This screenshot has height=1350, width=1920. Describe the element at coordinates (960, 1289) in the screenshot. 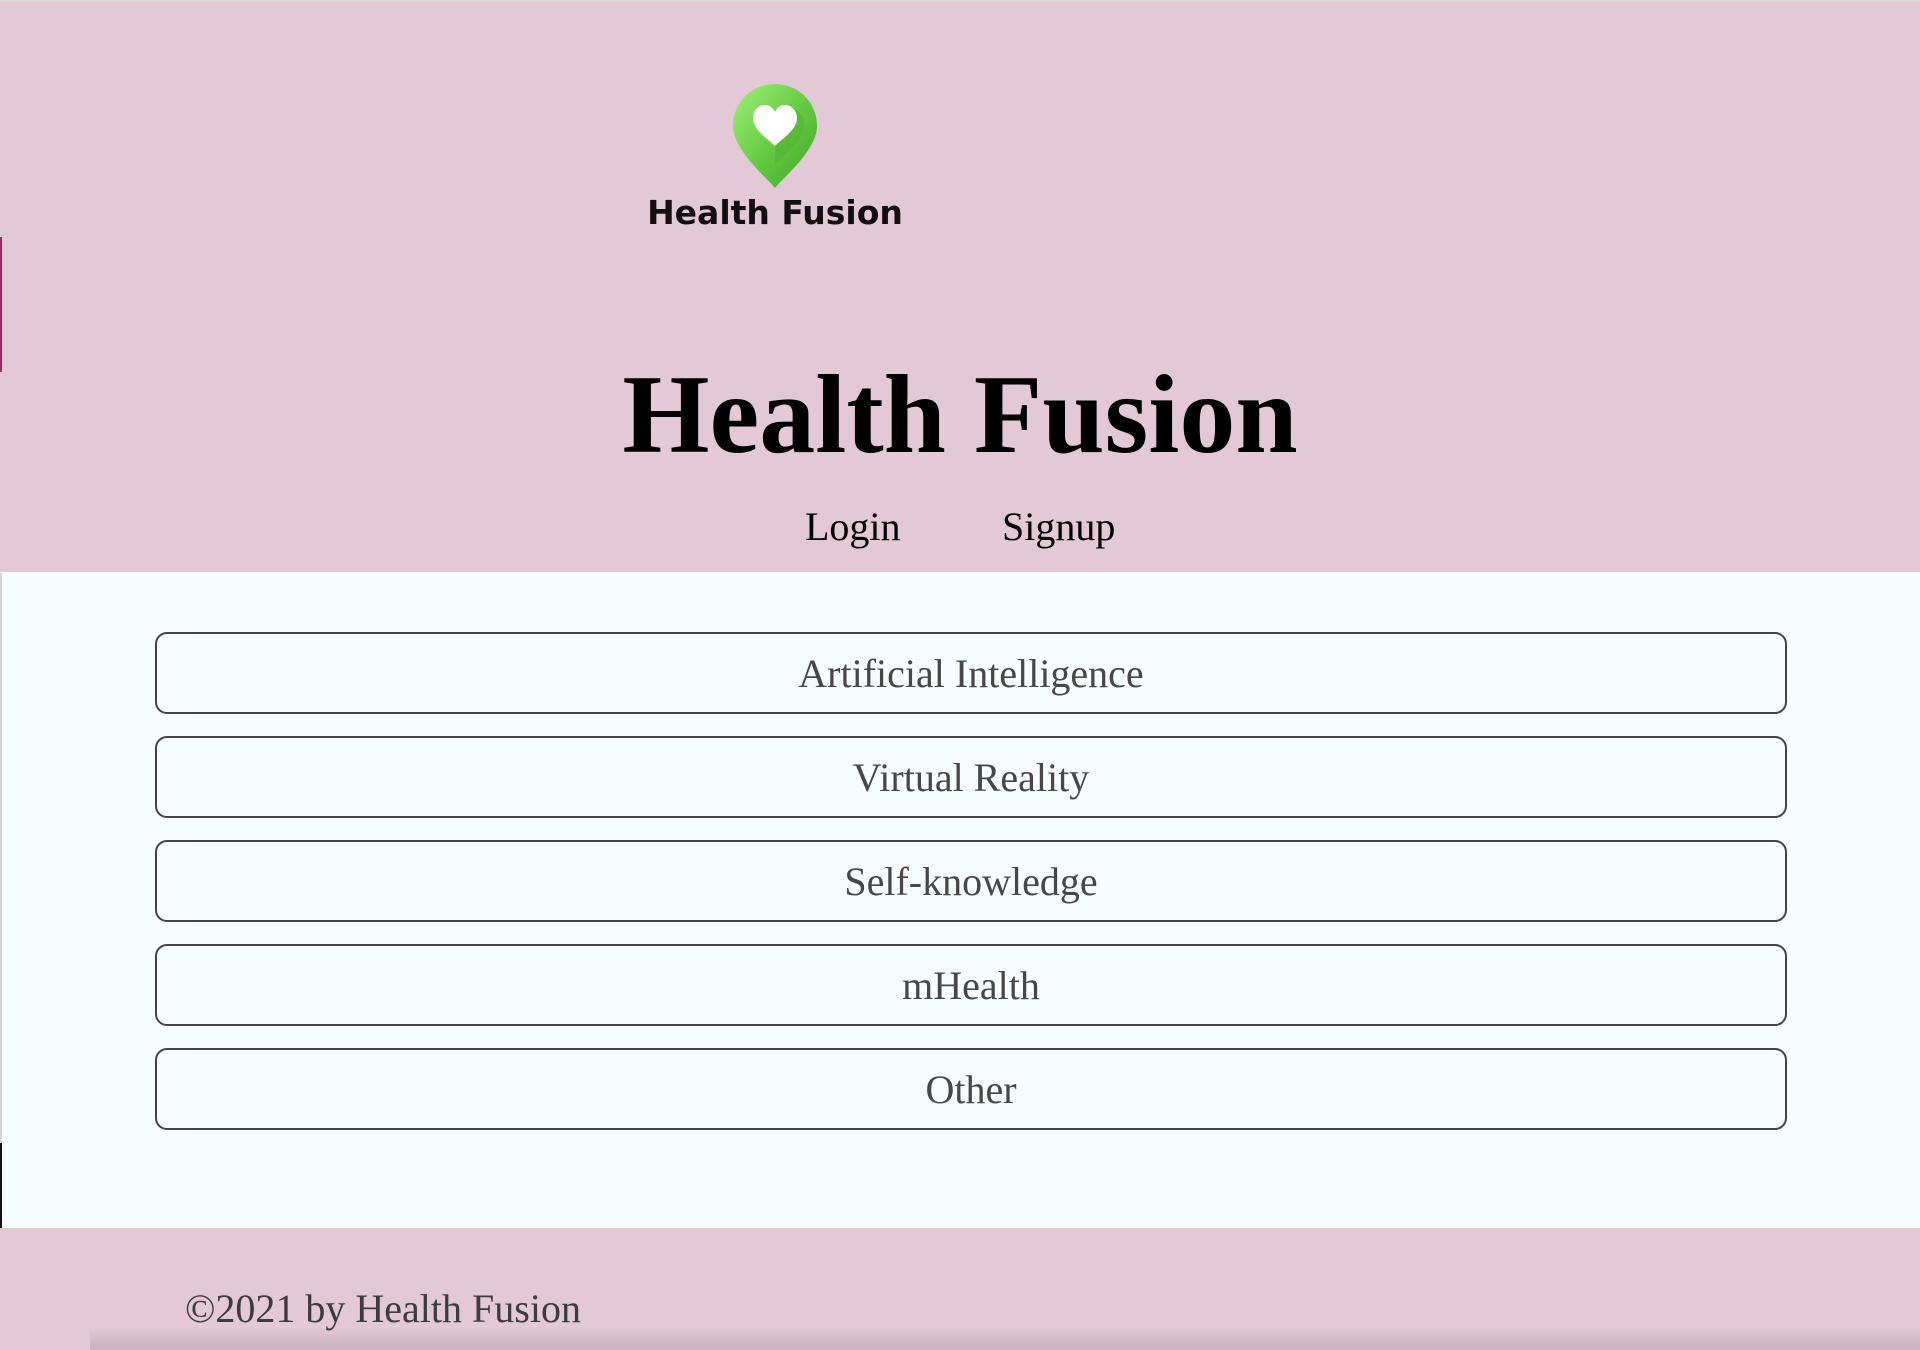

I see `site-footer: ©2021 by Health Fusion` at that location.